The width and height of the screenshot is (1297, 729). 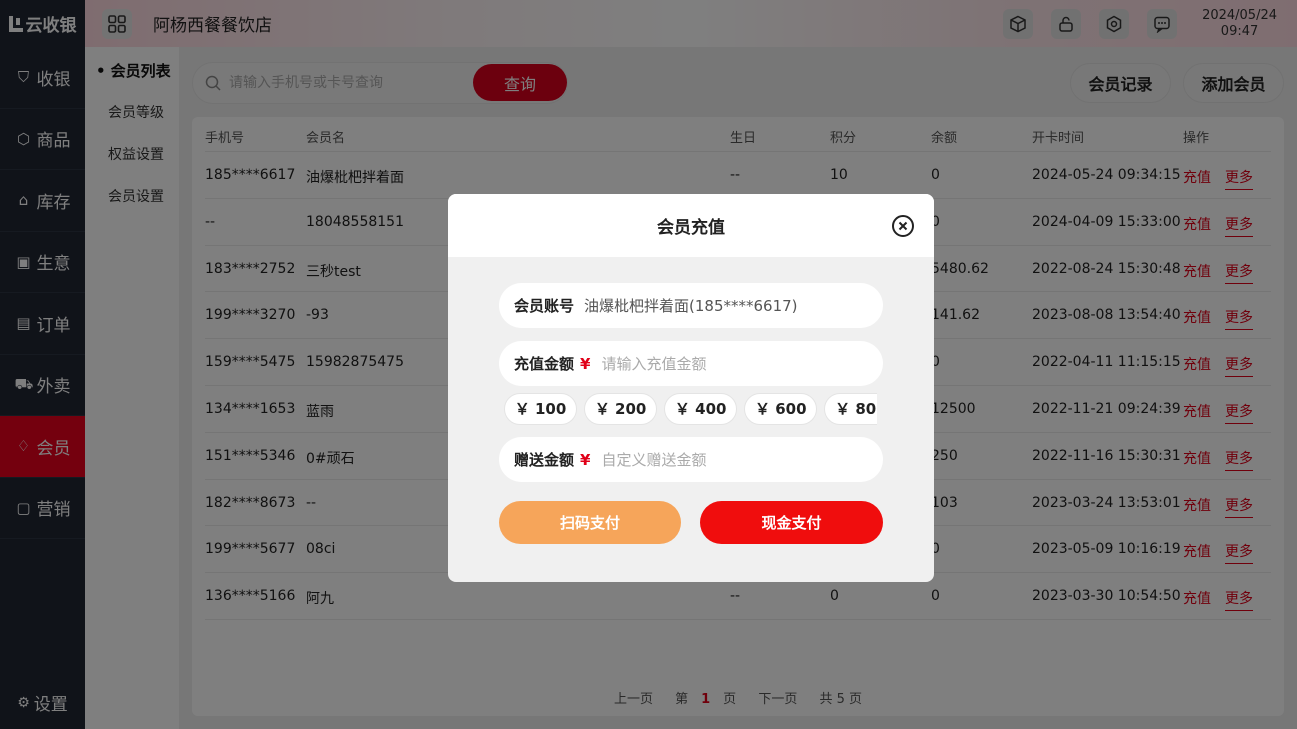 I want to click on account-label: 会员账号, so click(x=544, y=306).